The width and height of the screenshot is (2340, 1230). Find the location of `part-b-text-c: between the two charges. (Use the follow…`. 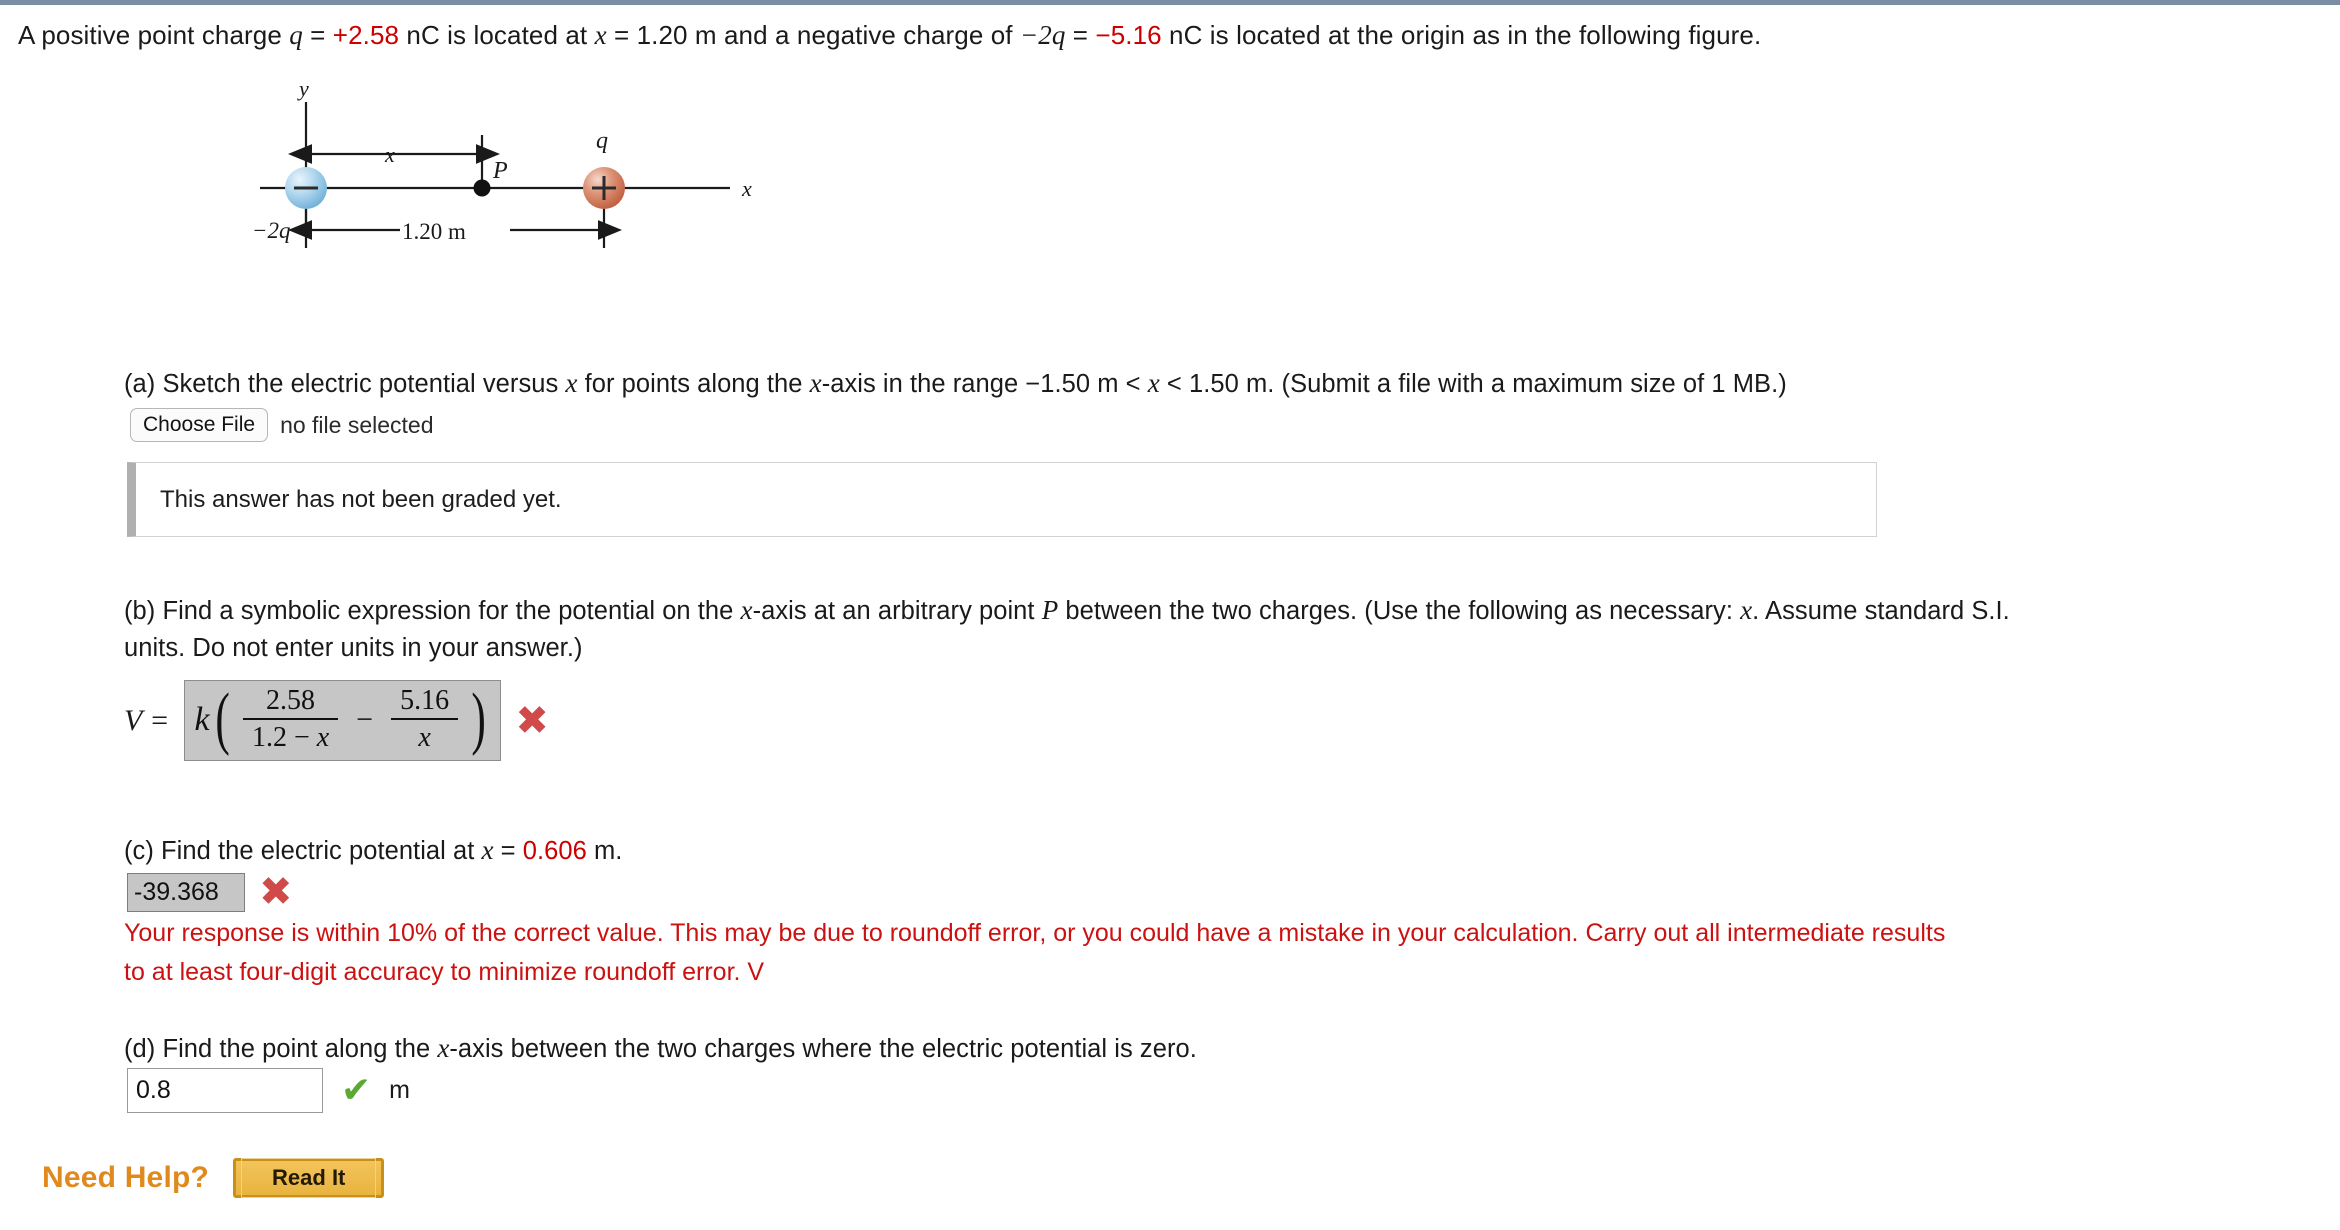

part-b-text-c: between the two charges. (Use the follow… is located at coordinates (1399, 611).